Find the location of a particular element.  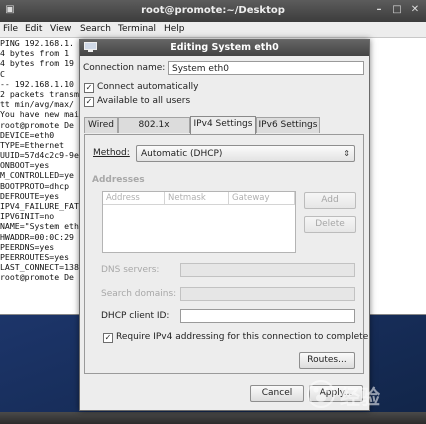

addresses-heading: Addresses is located at coordinates (118, 180).